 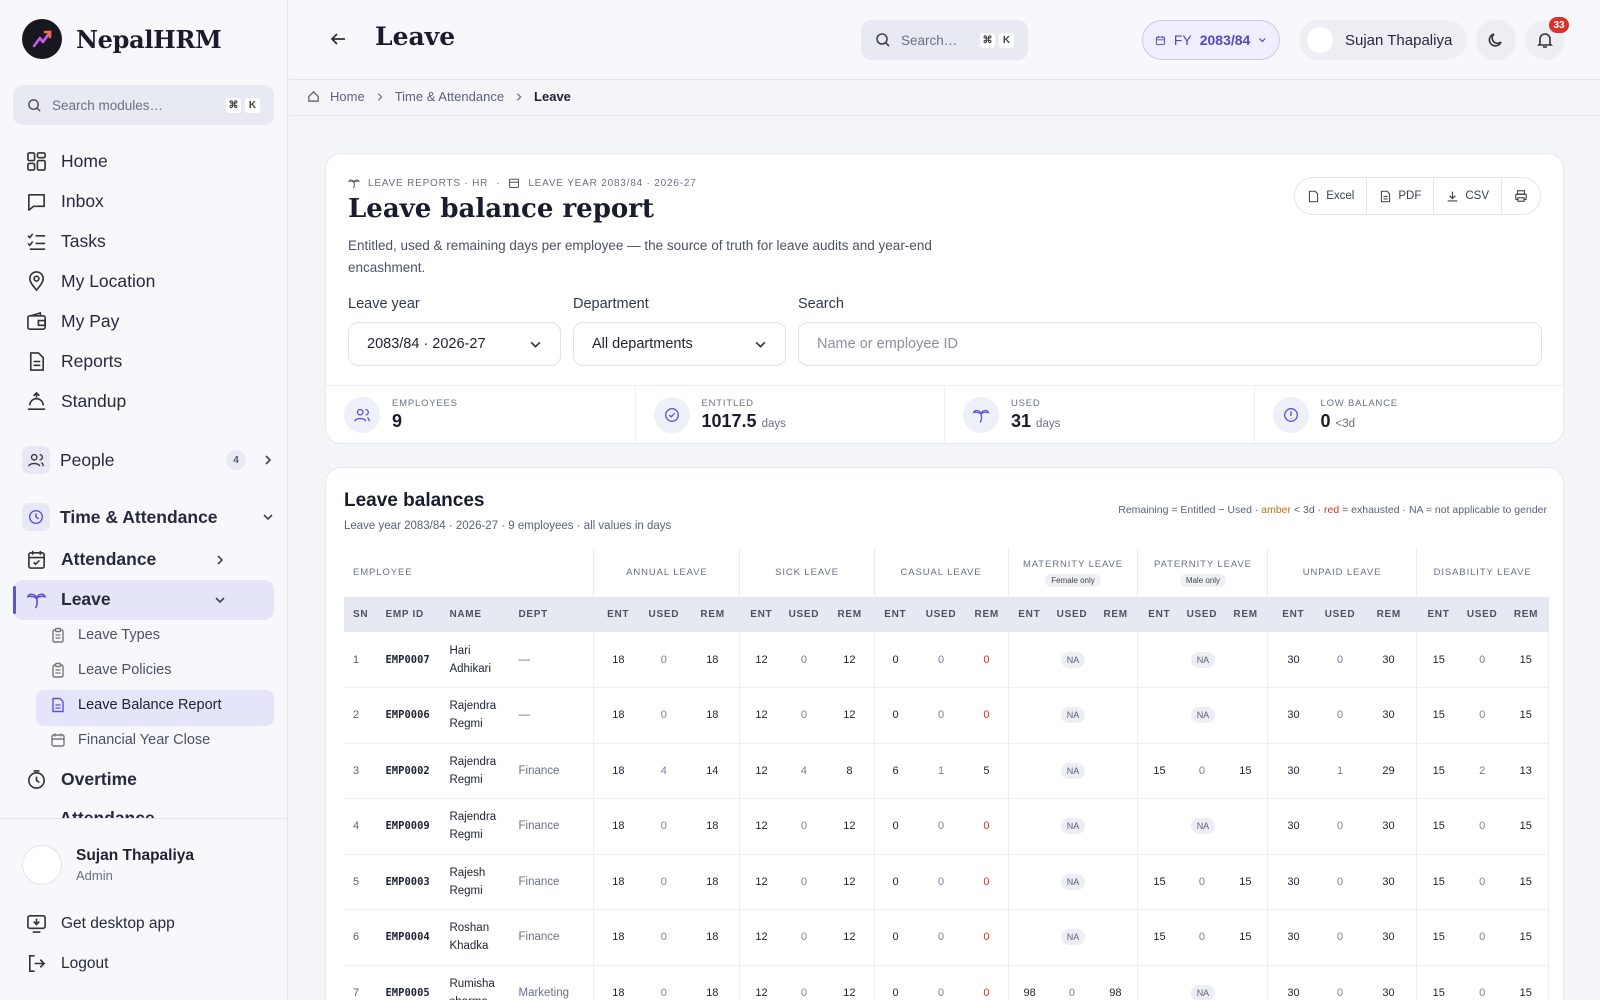 I want to click on leave-year-select: 2083/84 · 2026-27, so click(x=454, y=344).